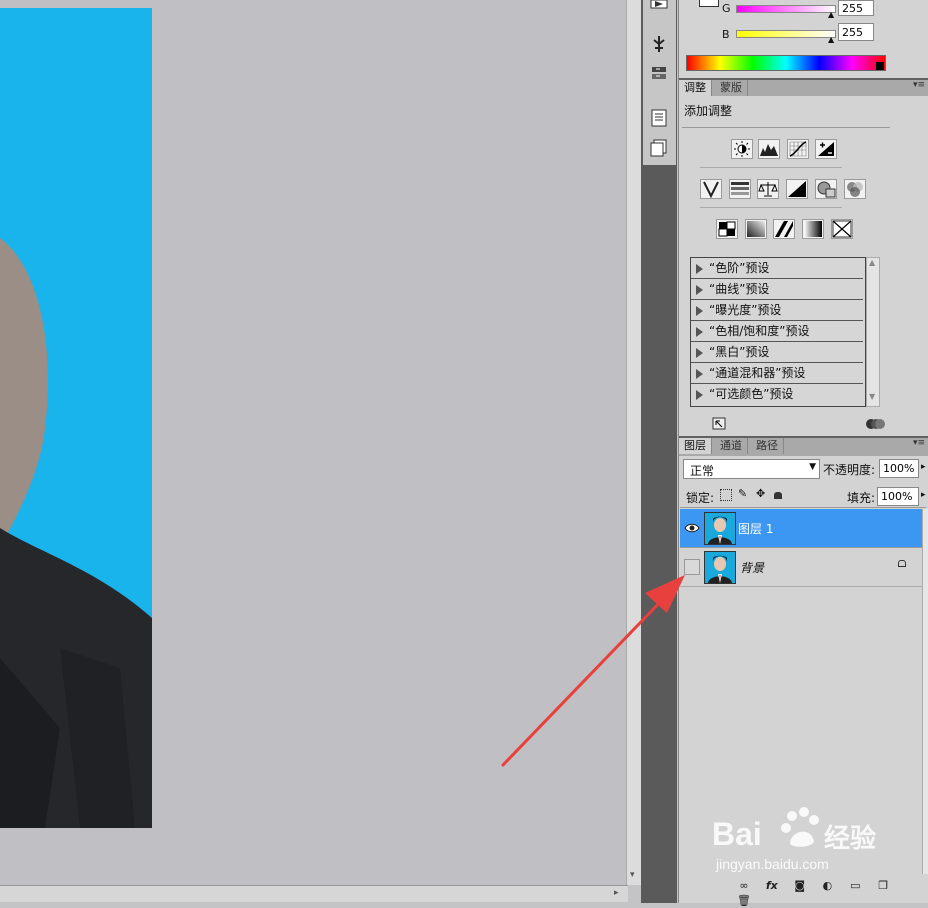 The height and width of the screenshot is (908, 928). Describe the element at coordinates (755, 528) in the screenshot. I see `layer-name: 图层 1` at that location.